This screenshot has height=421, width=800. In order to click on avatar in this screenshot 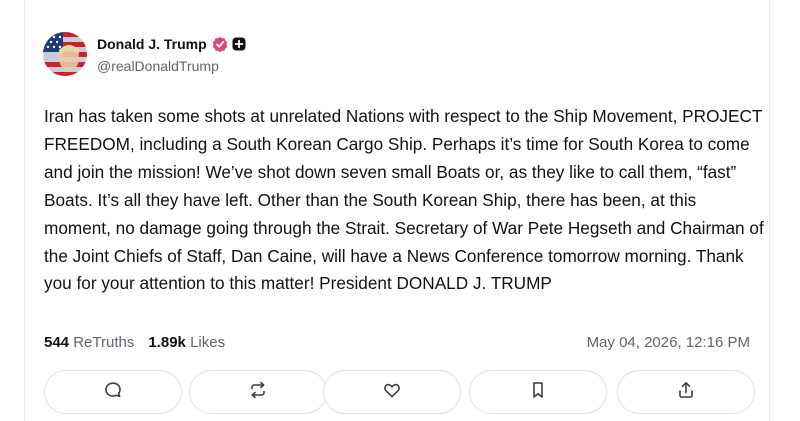, I will do `click(65, 54)`.